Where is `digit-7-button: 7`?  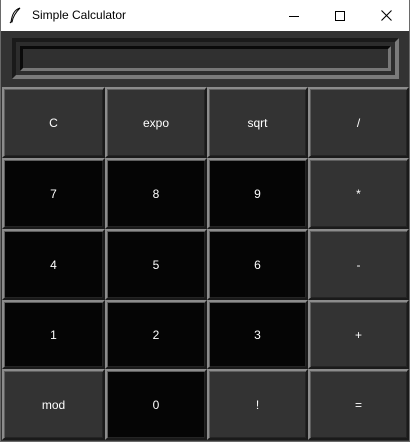
digit-7-button: 7 is located at coordinates (53, 193).